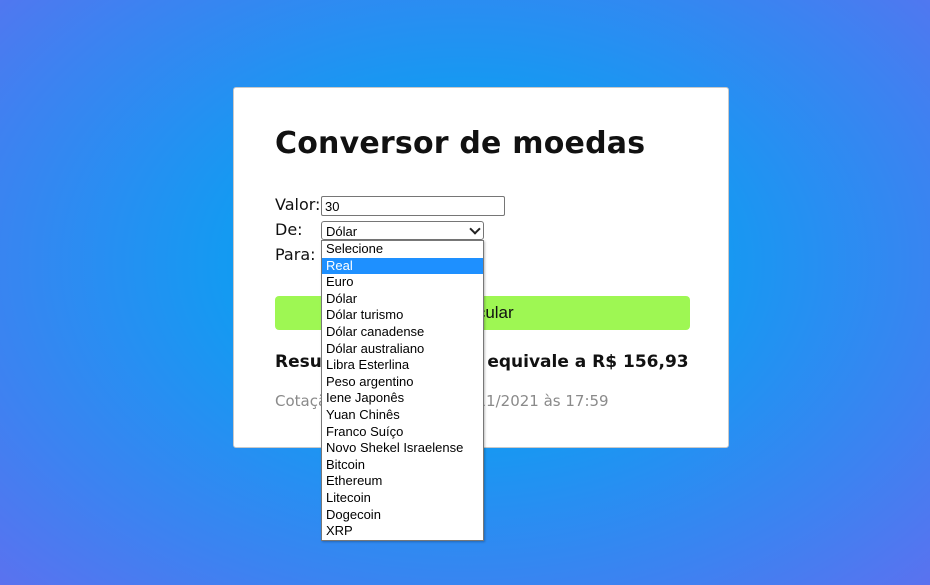  Describe the element at coordinates (402, 398) in the screenshot. I see `dropdown-option: Iene Japonês` at that location.